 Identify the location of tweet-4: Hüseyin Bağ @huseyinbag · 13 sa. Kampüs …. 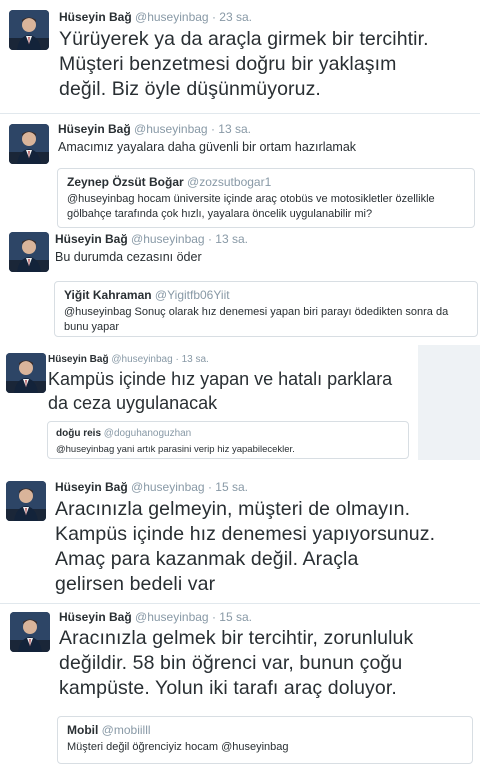
(209, 402).